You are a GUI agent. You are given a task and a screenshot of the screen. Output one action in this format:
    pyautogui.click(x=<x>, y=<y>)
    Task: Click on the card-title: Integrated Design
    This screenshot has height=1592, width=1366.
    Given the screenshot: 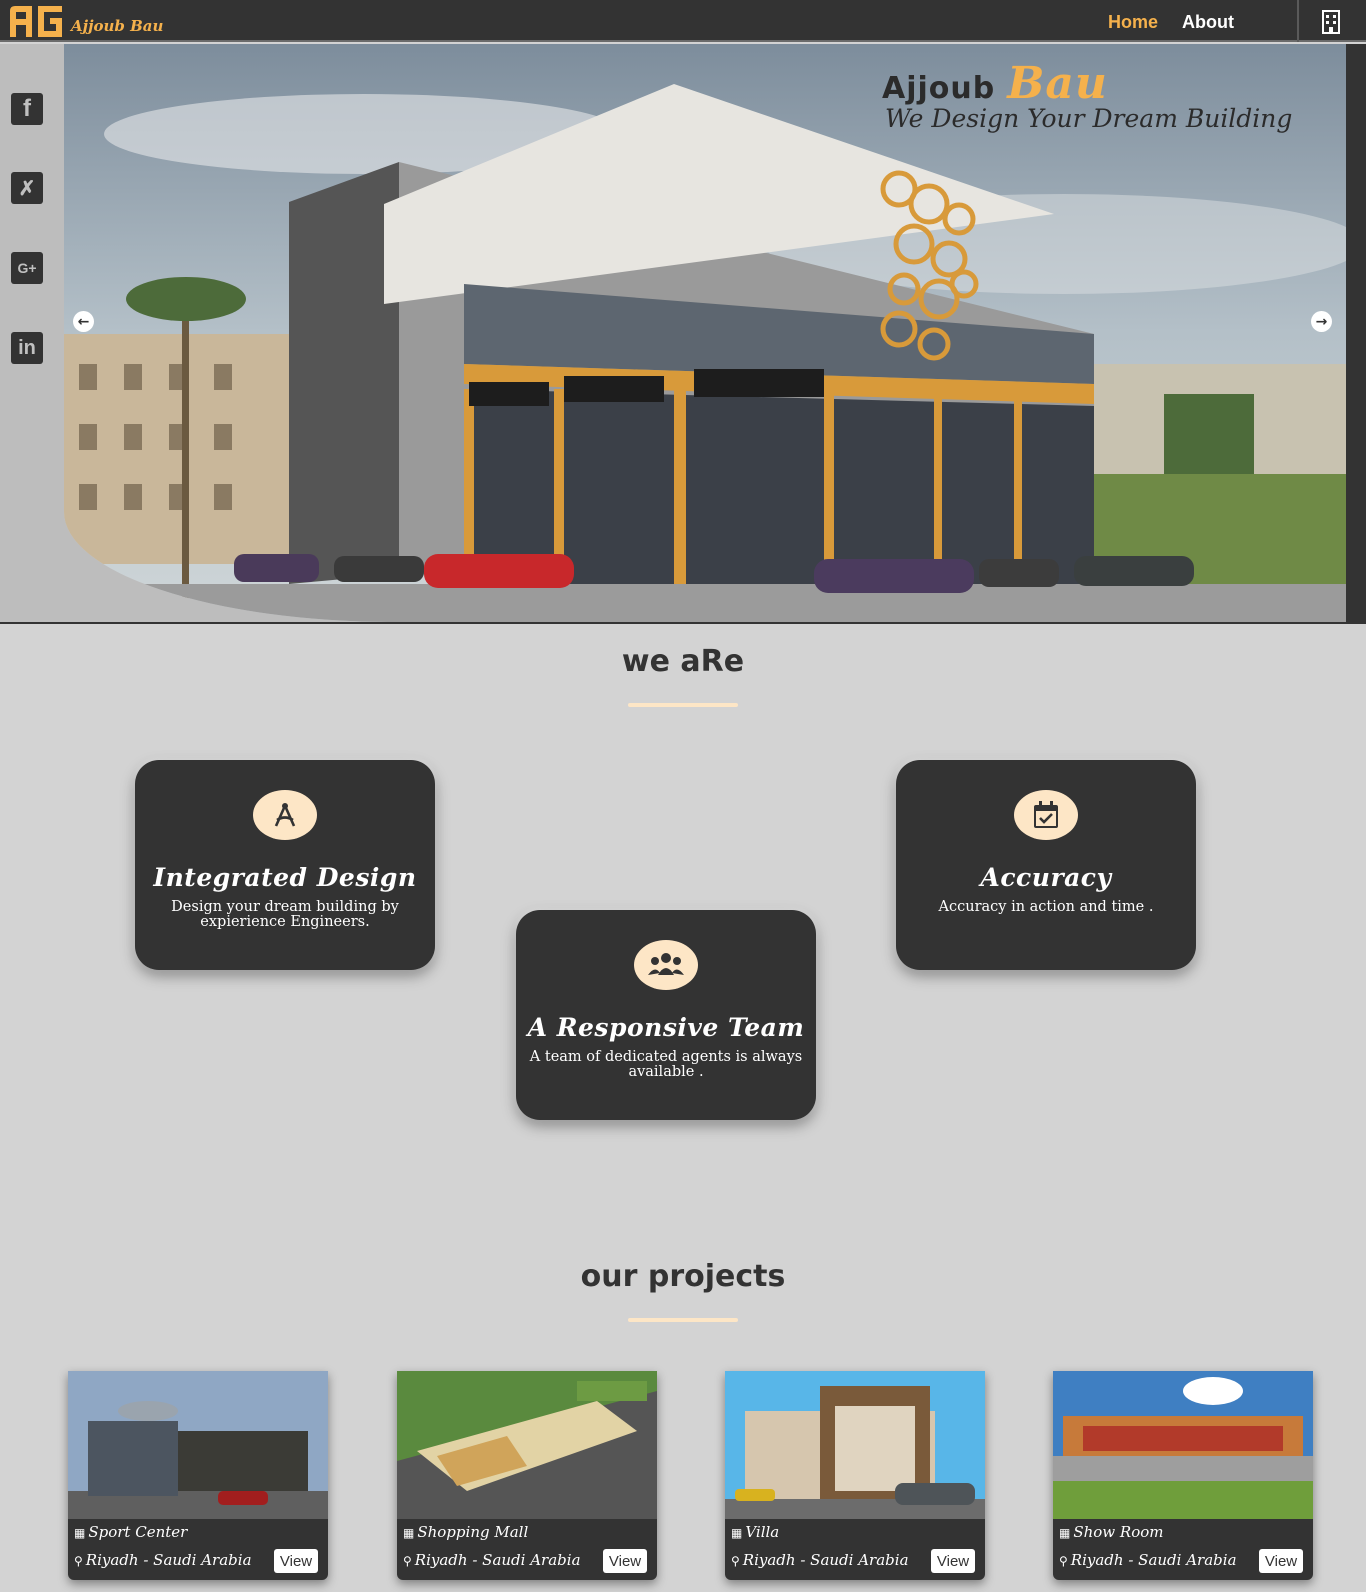 What is the action you would take?
    pyautogui.click(x=285, y=877)
    